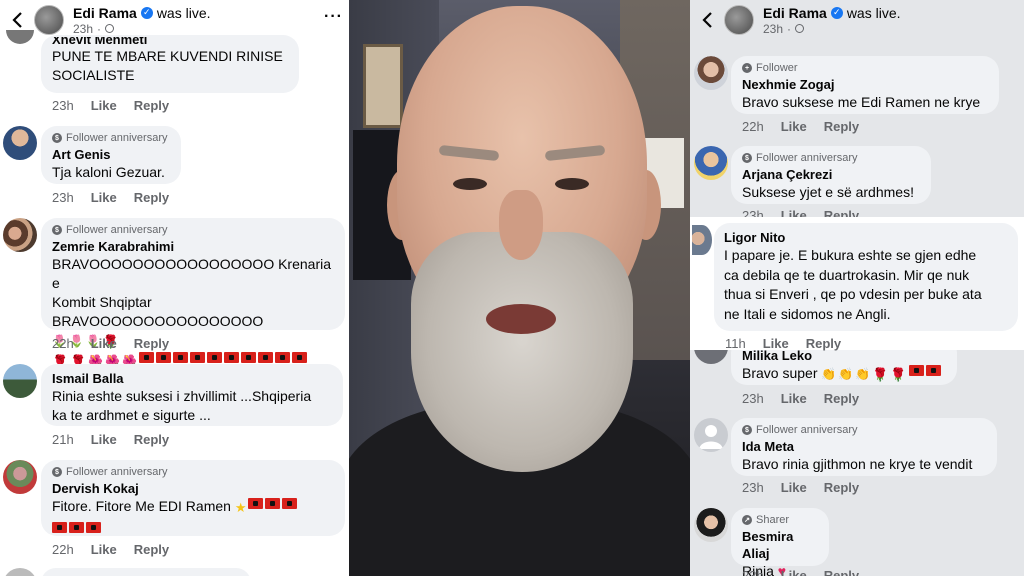 The image size is (1024, 576). What do you see at coordinates (333, 17) in the screenshot?
I see `more-options-icon: ···` at bounding box center [333, 17].